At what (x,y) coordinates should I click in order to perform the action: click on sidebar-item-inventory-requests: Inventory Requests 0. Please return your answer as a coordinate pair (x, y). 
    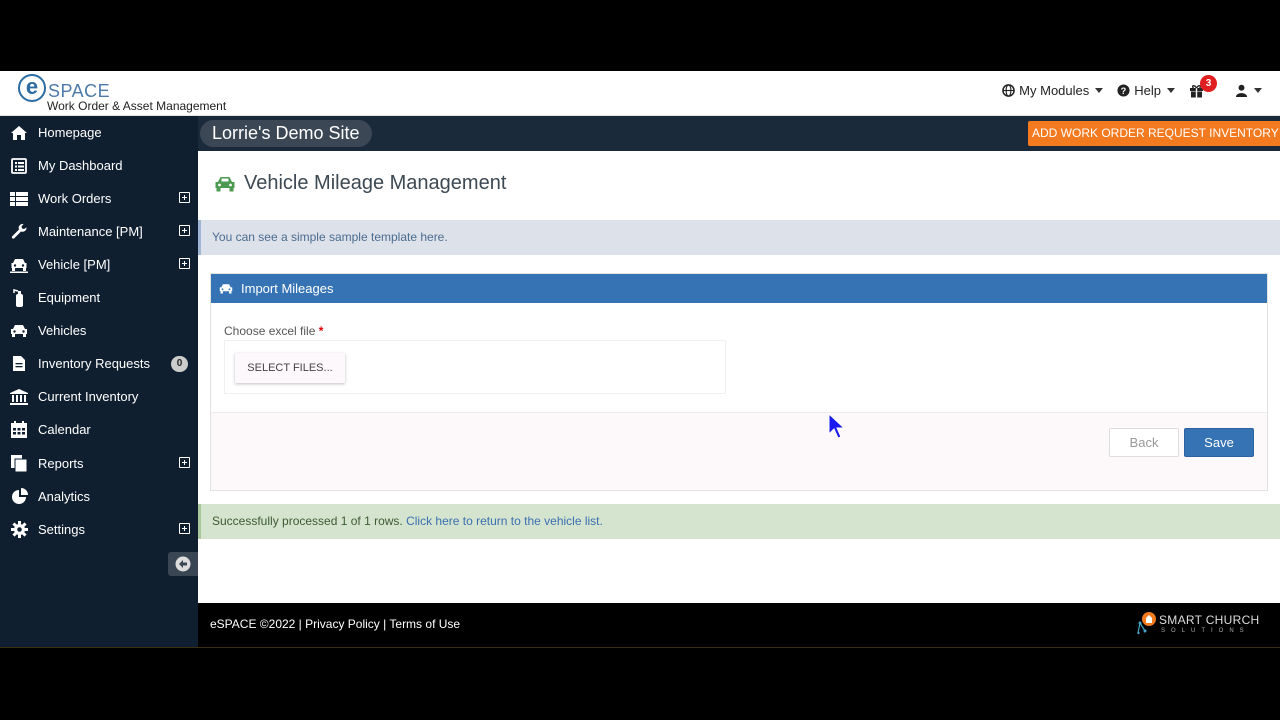
    Looking at the image, I should click on (99, 363).